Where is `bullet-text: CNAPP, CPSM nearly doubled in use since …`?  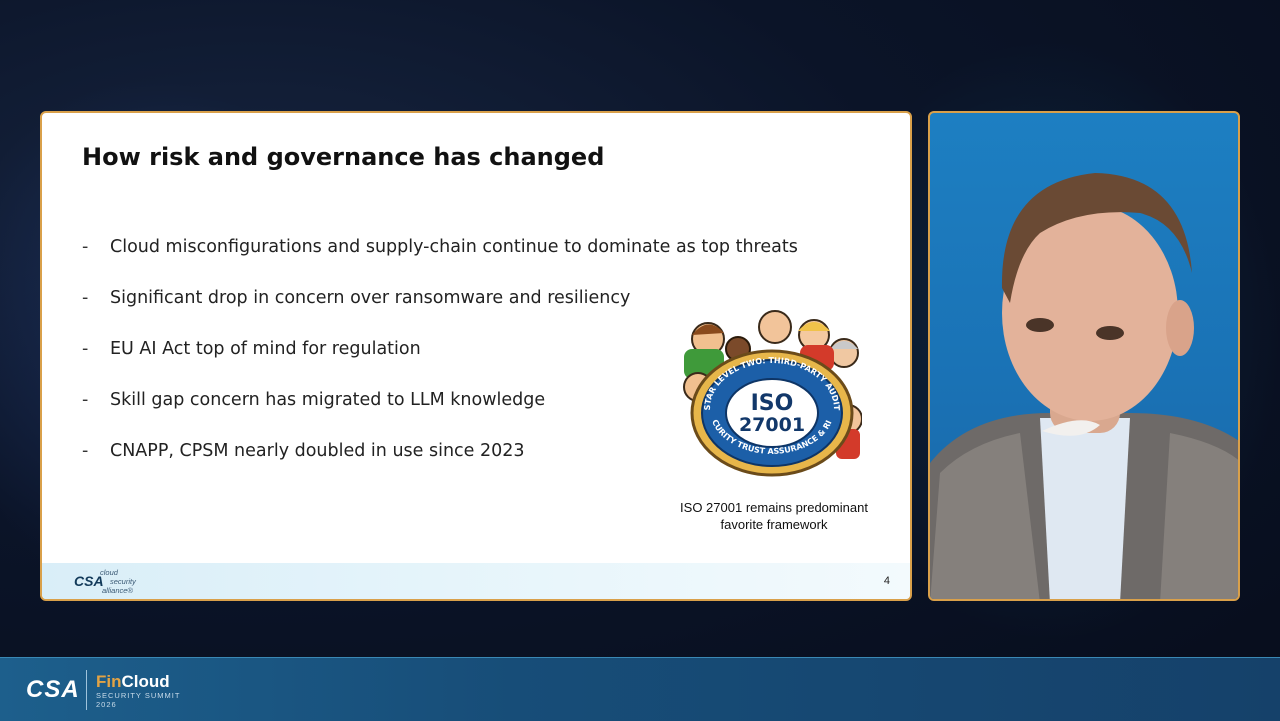
bullet-text: CNAPP, CPSM nearly doubled in use since … is located at coordinates (317, 450).